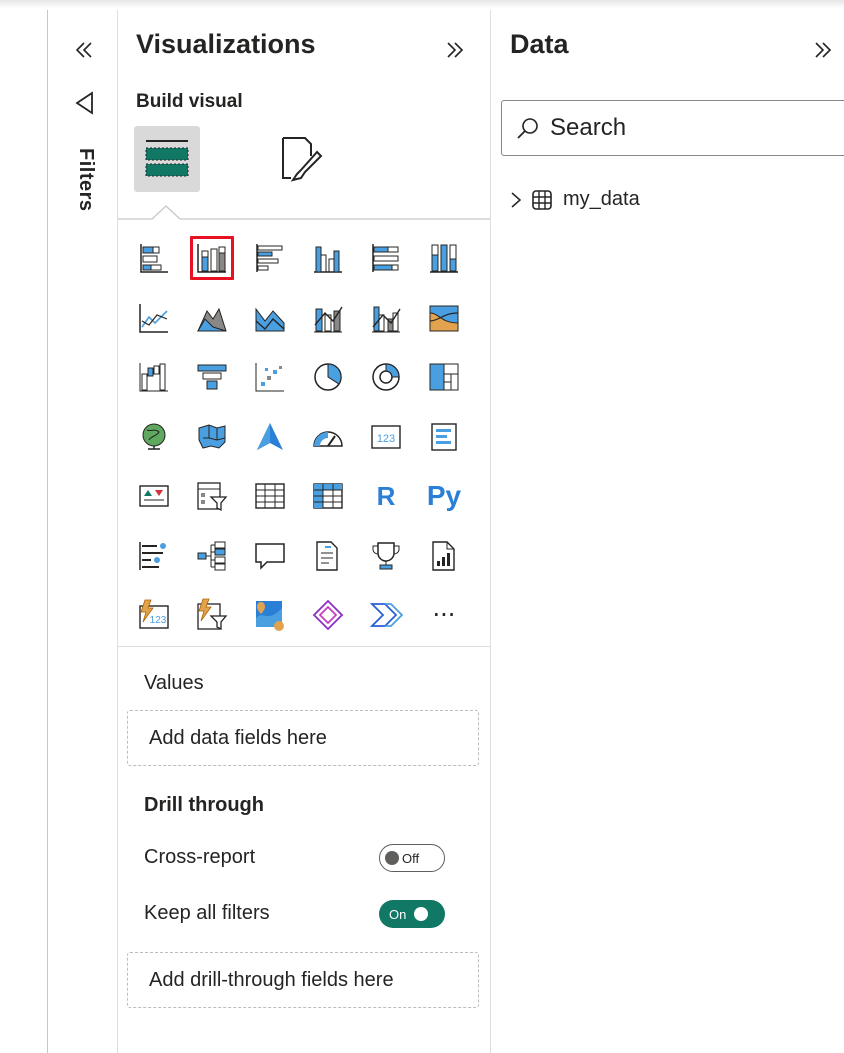 This screenshot has width=844, height=1053. What do you see at coordinates (328, 318) in the screenshot?
I see `line-stacked-column-chart-icon` at bounding box center [328, 318].